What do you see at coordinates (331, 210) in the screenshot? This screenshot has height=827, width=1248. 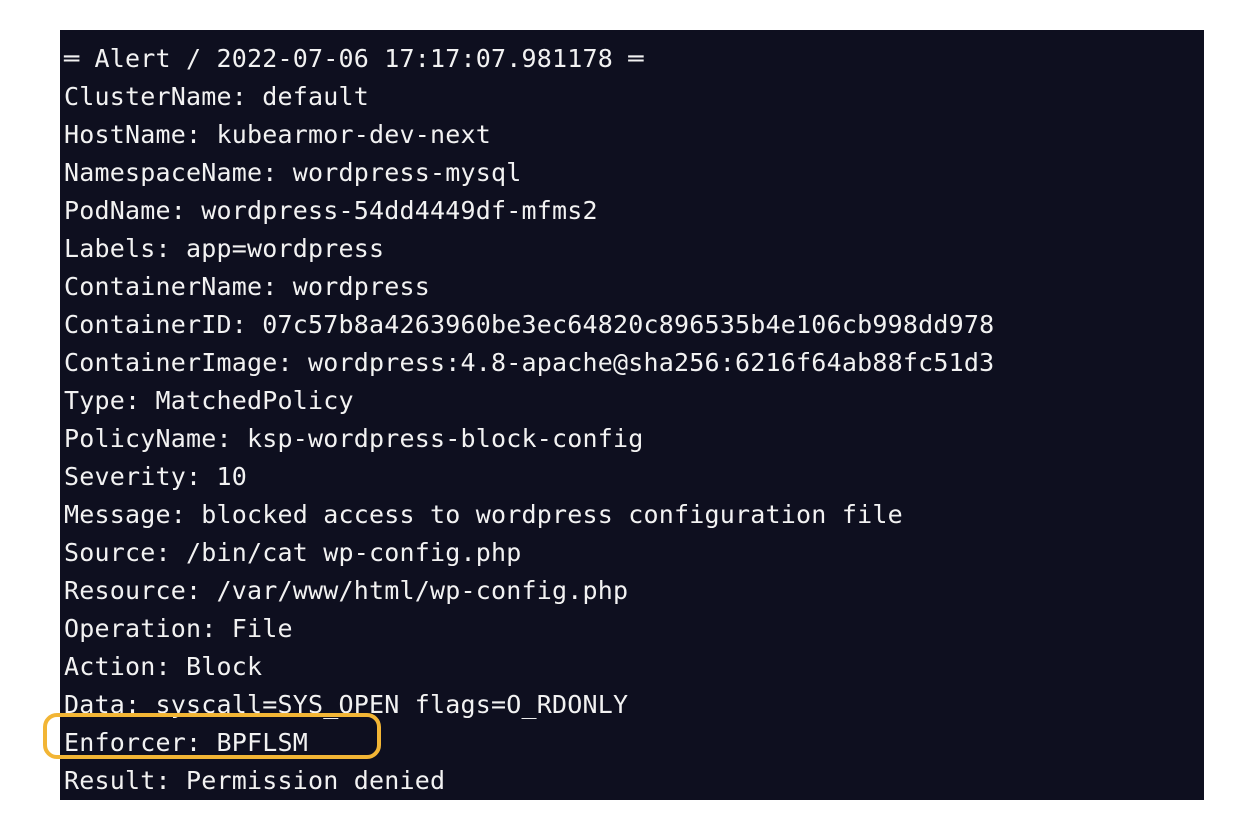 I see `pod-name-line: PodName: wordpress-54dd4449df-mfms2` at bounding box center [331, 210].